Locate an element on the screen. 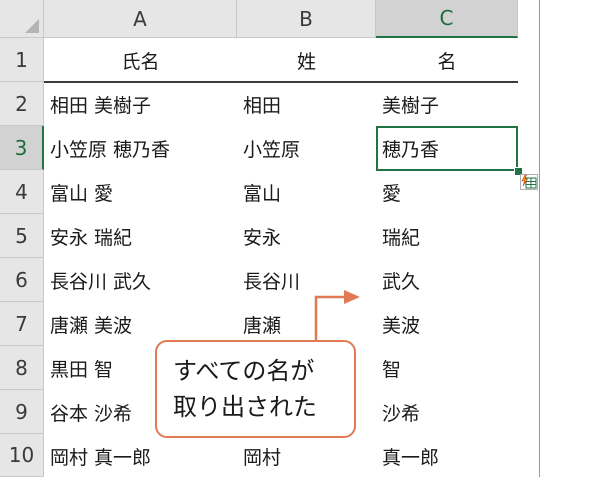  cell-a2: 相田 美樹子 is located at coordinates (140, 104).